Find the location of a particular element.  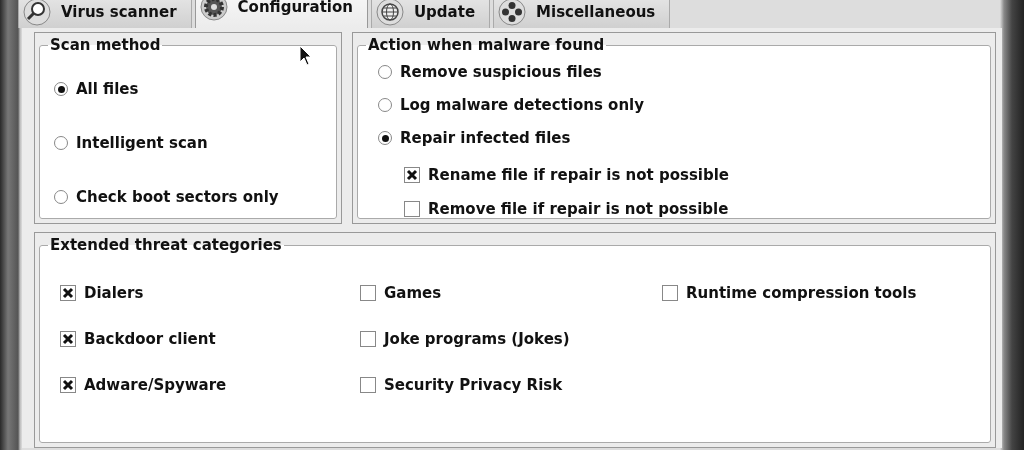

globe-icon is located at coordinates (389, 13).